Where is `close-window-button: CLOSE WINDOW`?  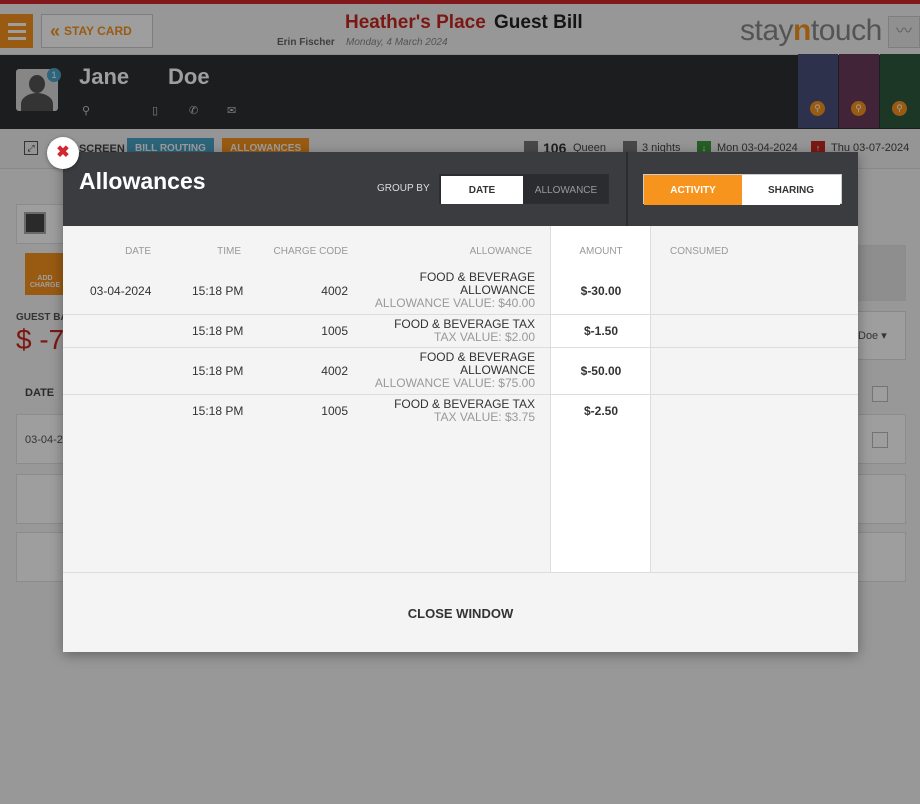 close-window-button: CLOSE WINDOW is located at coordinates (460, 613).